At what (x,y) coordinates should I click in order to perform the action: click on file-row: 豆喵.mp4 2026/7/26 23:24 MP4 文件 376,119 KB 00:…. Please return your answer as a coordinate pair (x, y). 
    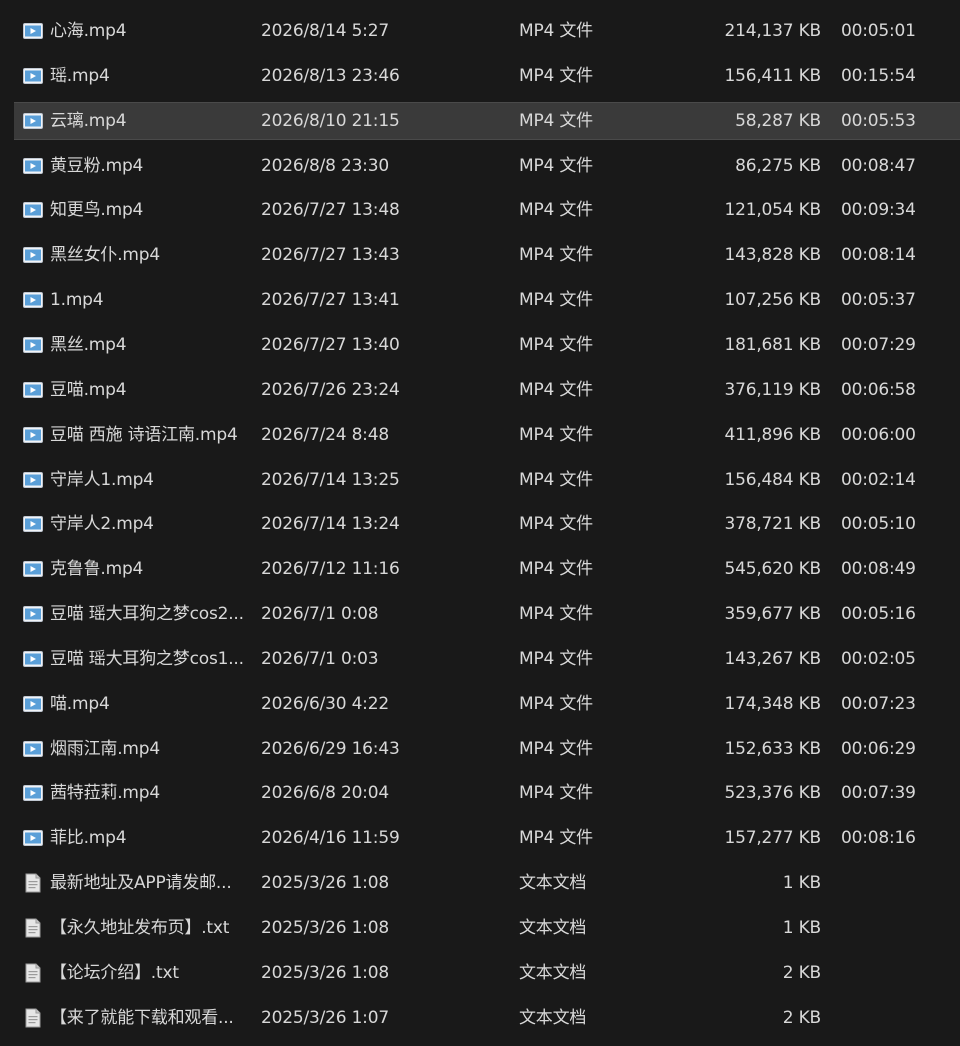
    Looking at the image, I should click on (487, 390).